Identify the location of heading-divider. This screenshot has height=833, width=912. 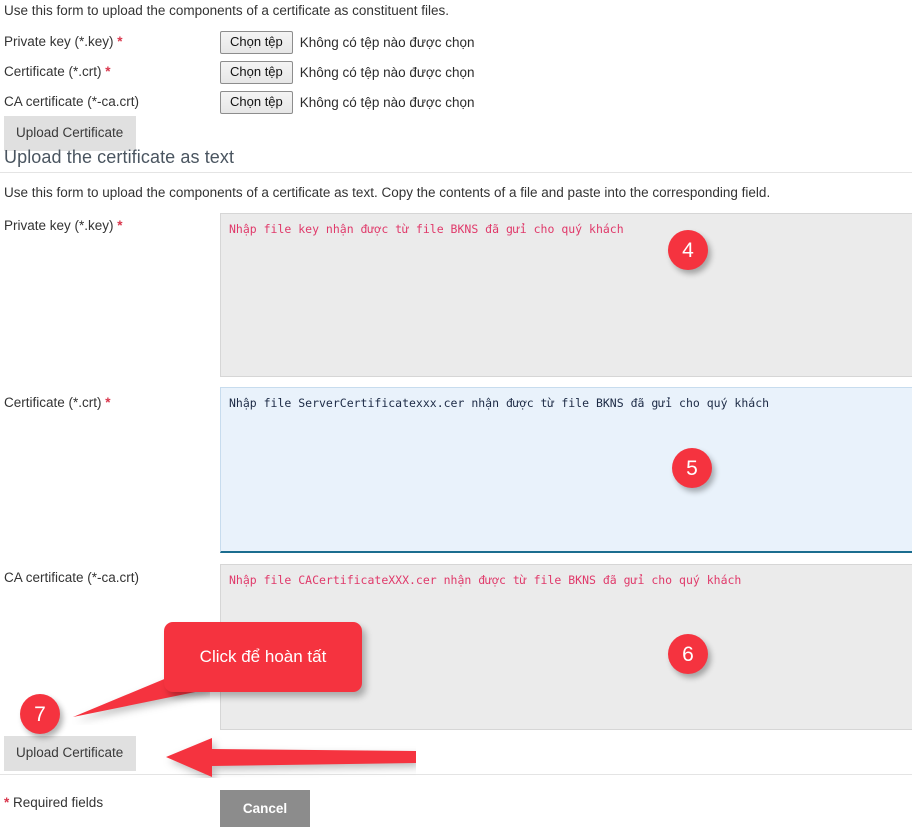
(456, 172).